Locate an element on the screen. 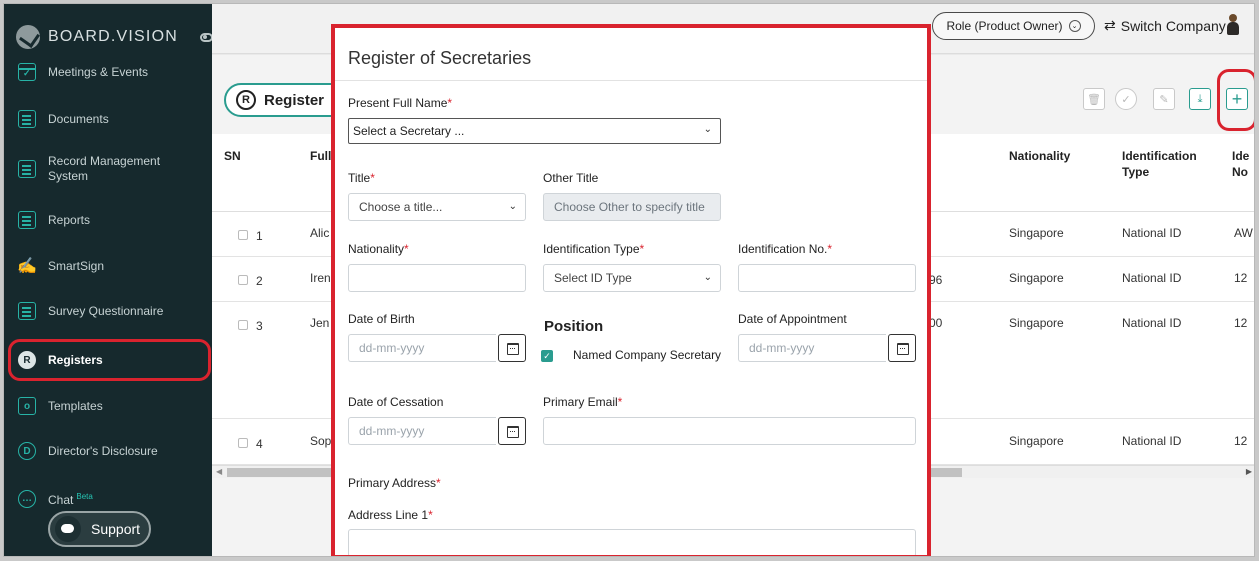 The width and height of the screenshot is (1259, 561). doc-placeholder: dd-mm-yyyy is located at coordinates (392, 431).